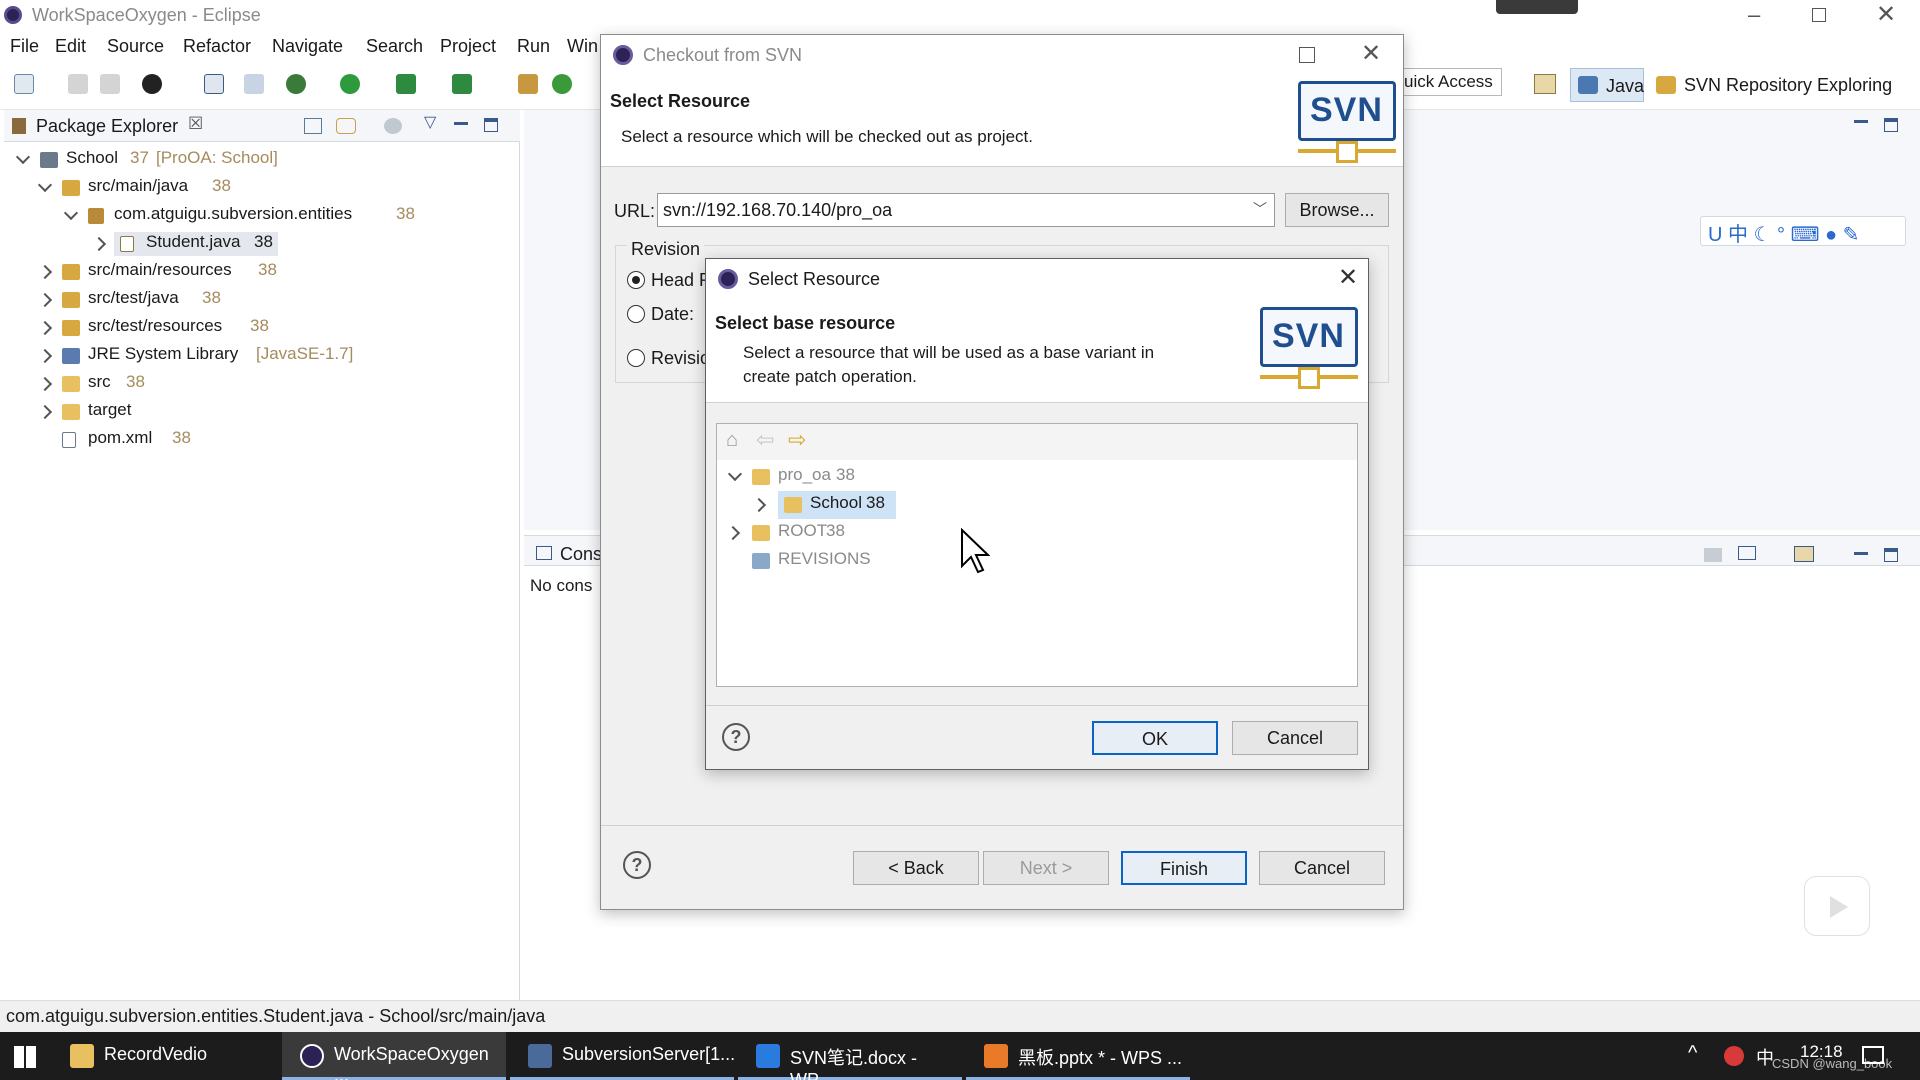  I want to click on open-console-icon, so click(1804, 554).